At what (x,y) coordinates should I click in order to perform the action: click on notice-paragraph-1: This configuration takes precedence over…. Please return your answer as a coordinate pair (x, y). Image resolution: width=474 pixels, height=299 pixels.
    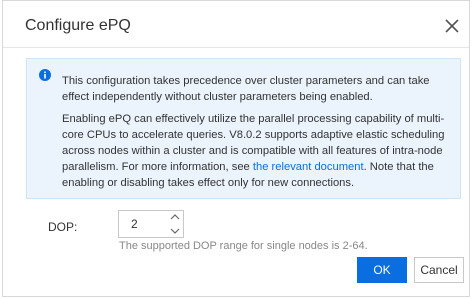
    Looking at the image, I should click on (246, 89).